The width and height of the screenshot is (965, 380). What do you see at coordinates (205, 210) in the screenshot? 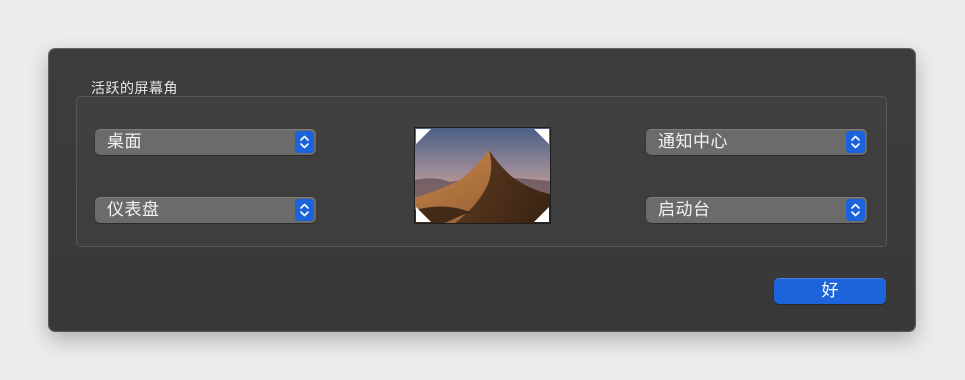
I see `bottom-left-corner-popup: 仪表盘` at bounding box center [205, 210].